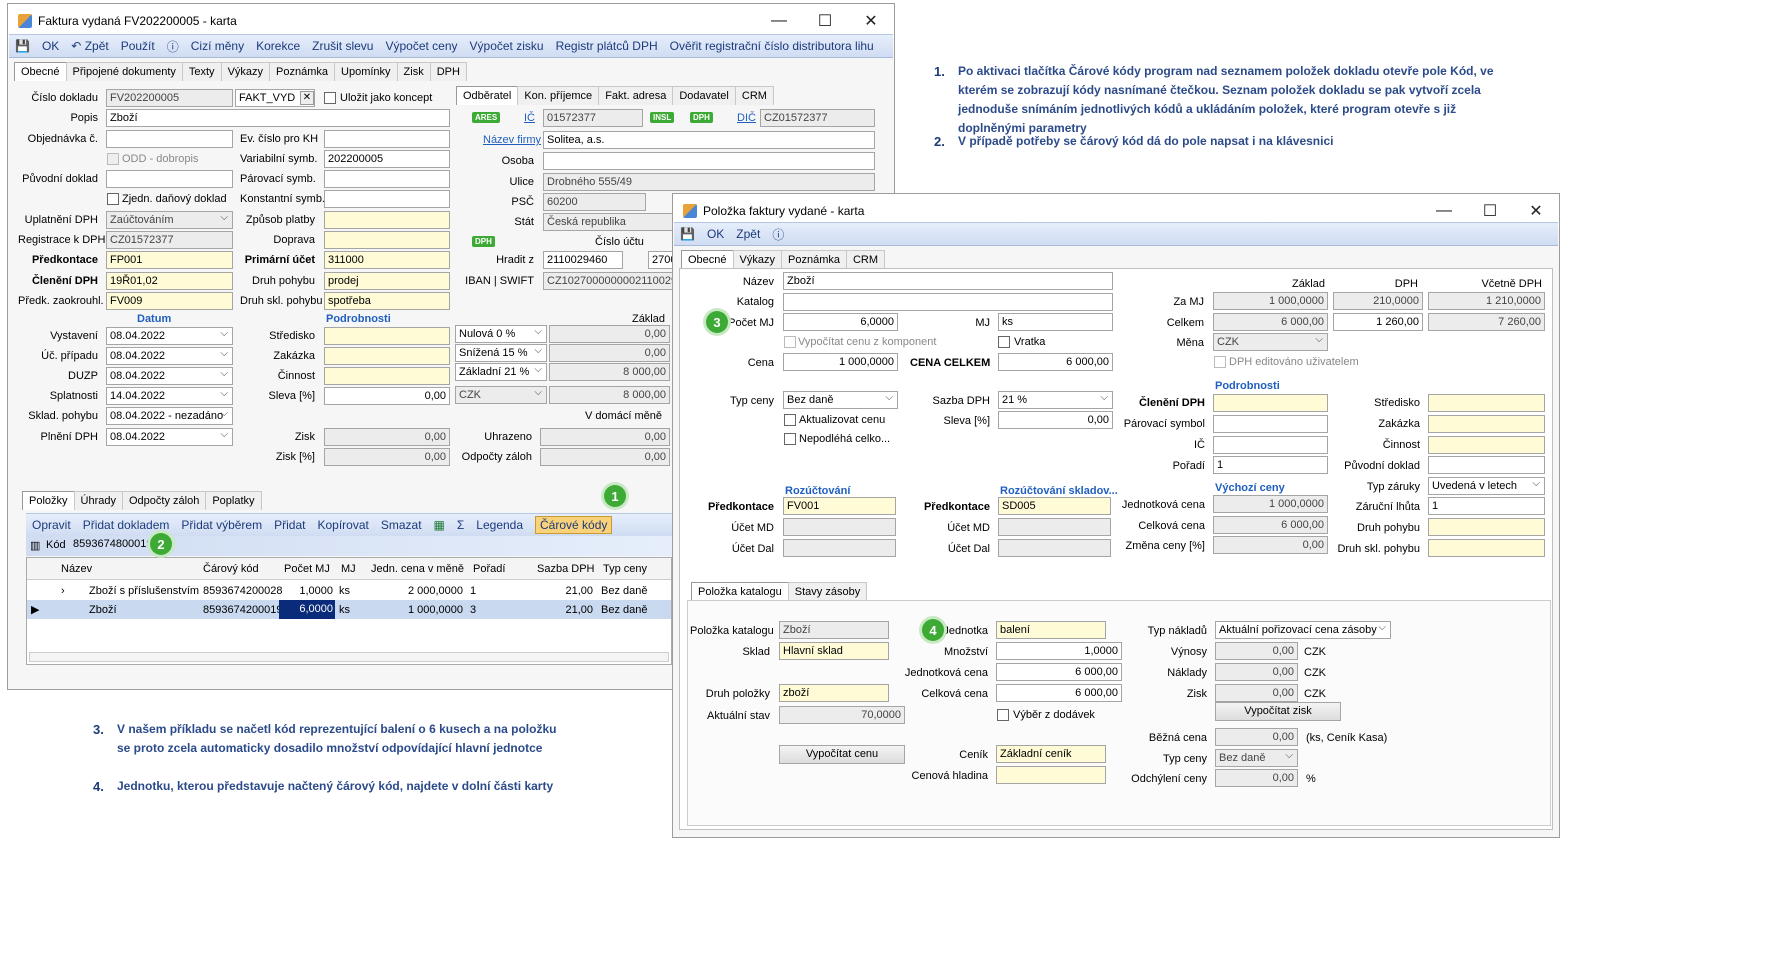  I want to click on cenik-field: Základní ceník, so click(1051, 754).